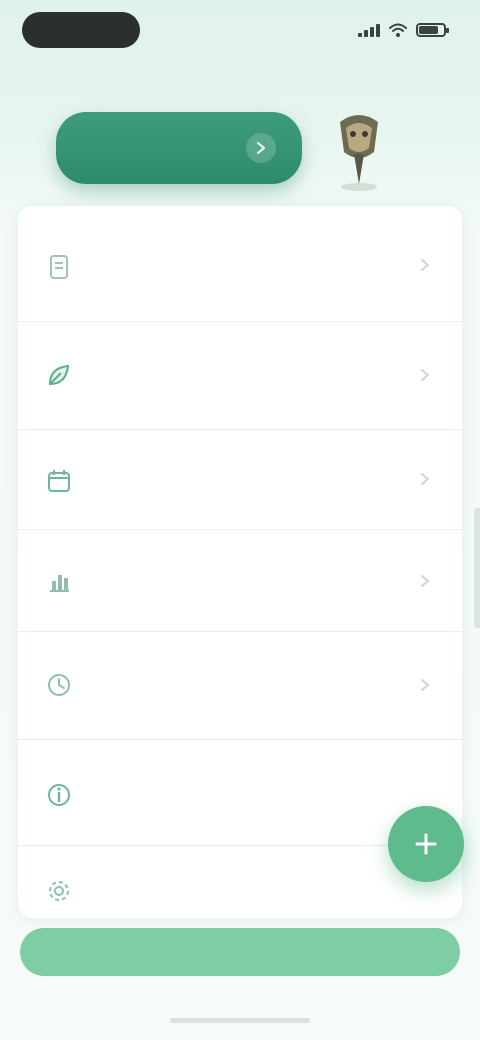  Describe the element at coordinates (81, 30) in the screenshot. I see `status-time-pill` at that location.